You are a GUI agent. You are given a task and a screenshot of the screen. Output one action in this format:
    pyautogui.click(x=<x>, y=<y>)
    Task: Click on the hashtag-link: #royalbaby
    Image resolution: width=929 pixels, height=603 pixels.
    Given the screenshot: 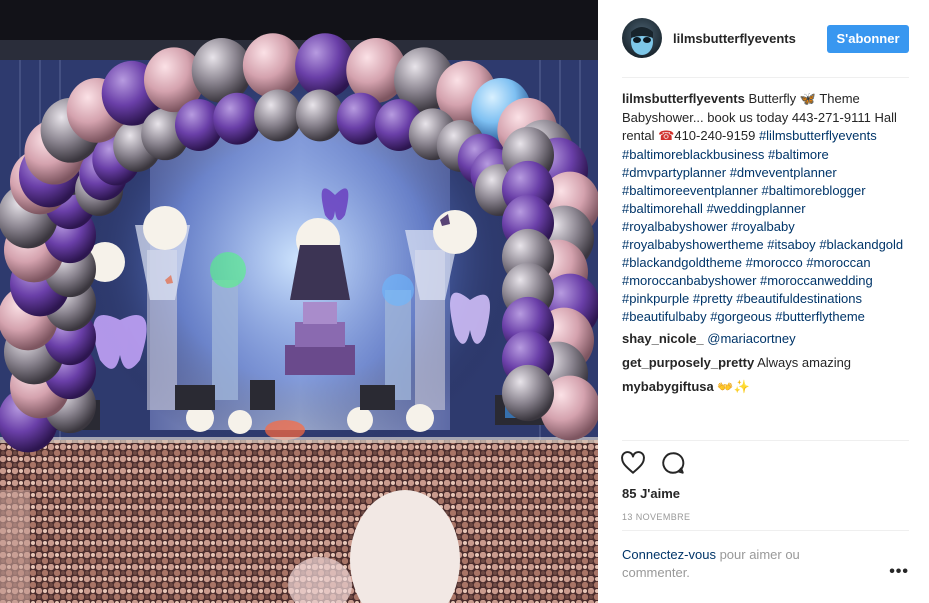 What is the action you would take?
    pyautogui.click(x=763, y=226)
    